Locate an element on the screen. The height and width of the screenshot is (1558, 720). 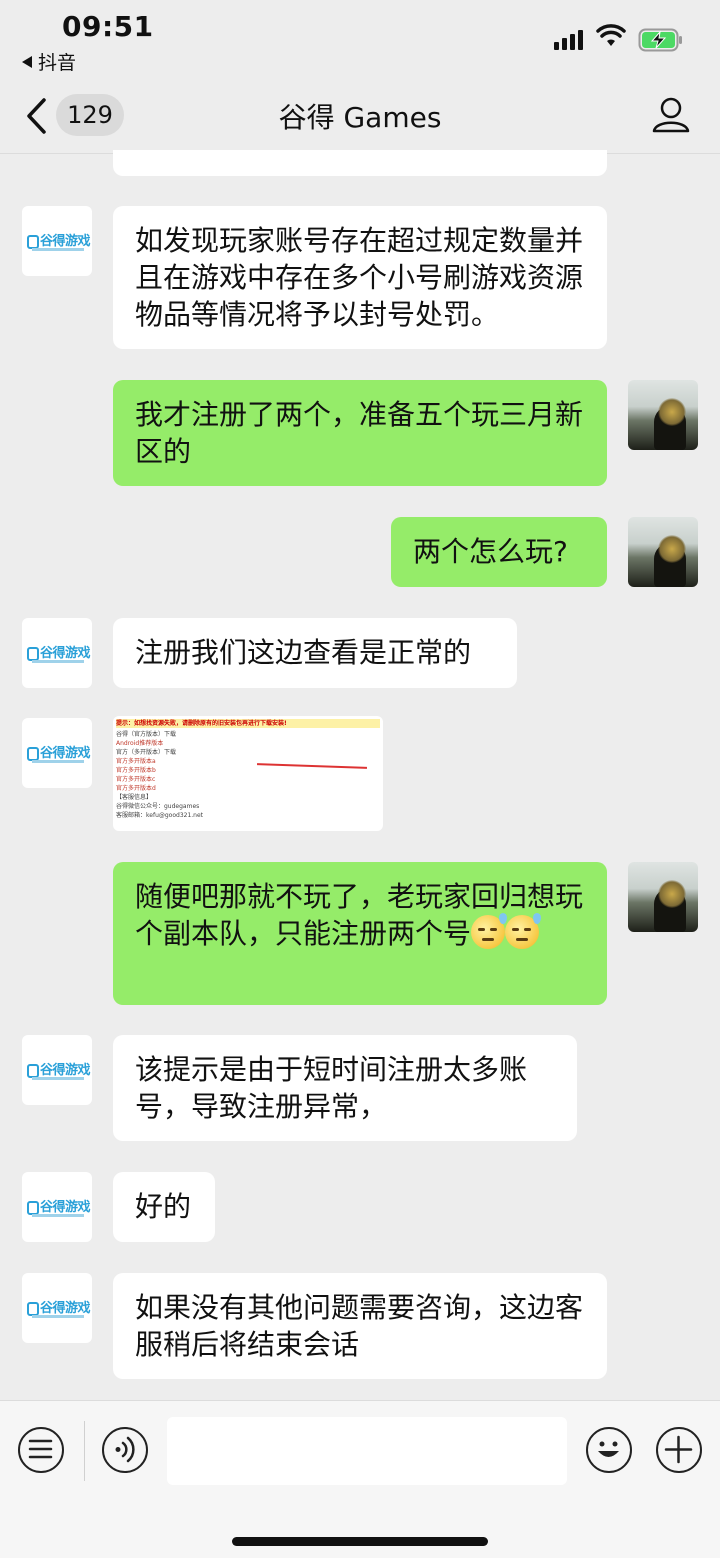
back-triangle-icon is located at coordinates (27, 61).